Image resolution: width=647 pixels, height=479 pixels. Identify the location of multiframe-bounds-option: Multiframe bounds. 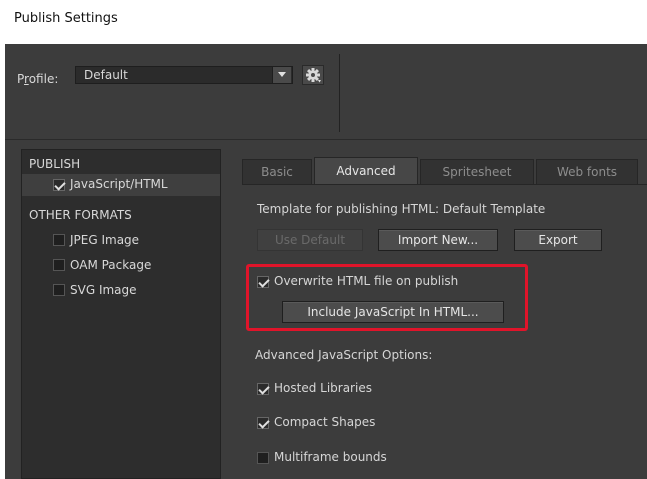
(357, 458).